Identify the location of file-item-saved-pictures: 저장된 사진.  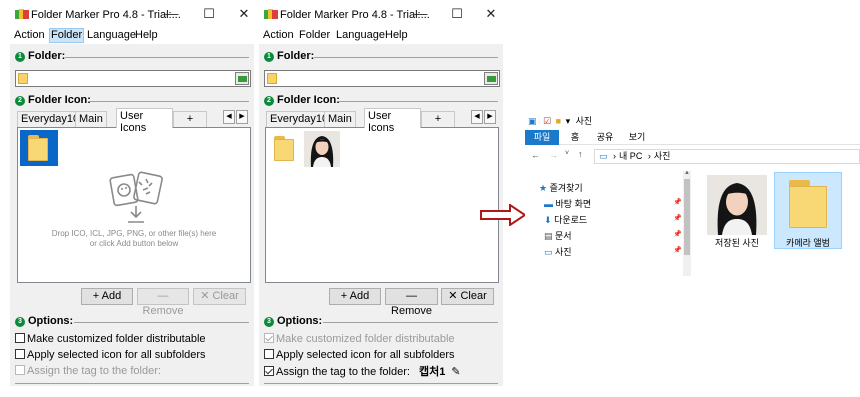
(737, 211).